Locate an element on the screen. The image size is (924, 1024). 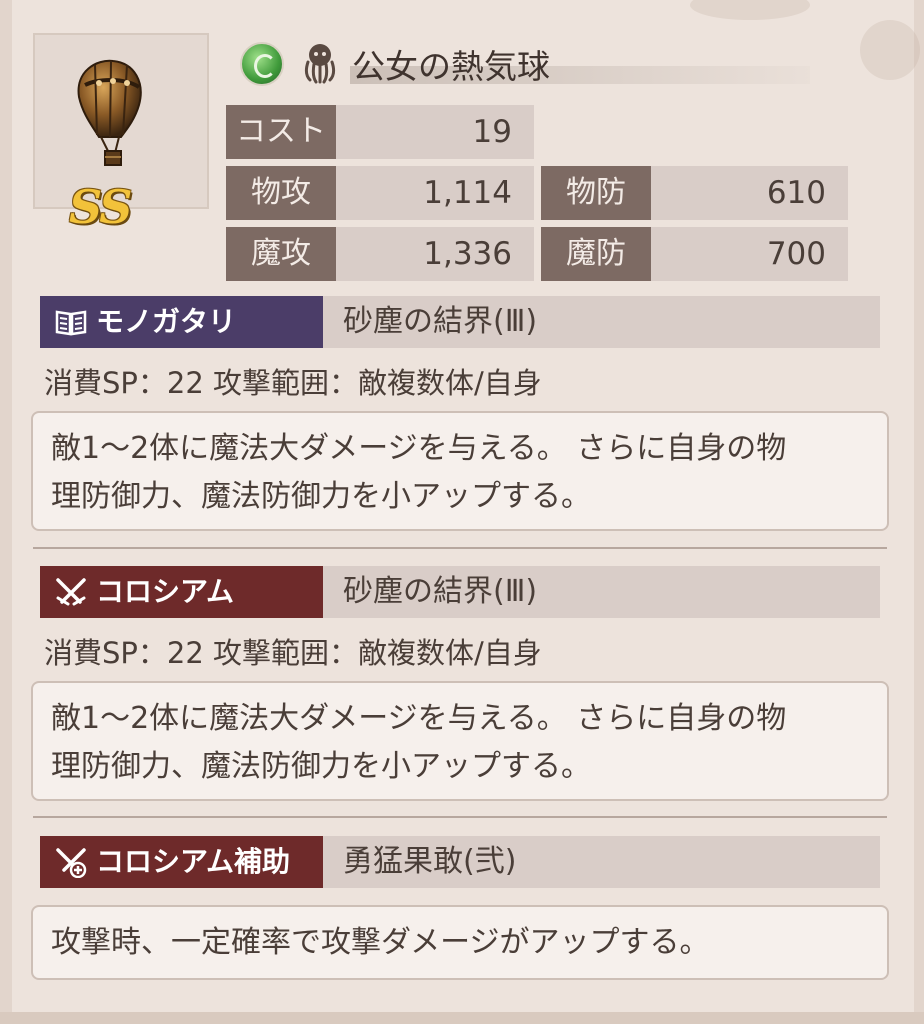
monogatari-skill-name: 砂塵の結界(Ⅲ) is located at coordinates (440, 321).